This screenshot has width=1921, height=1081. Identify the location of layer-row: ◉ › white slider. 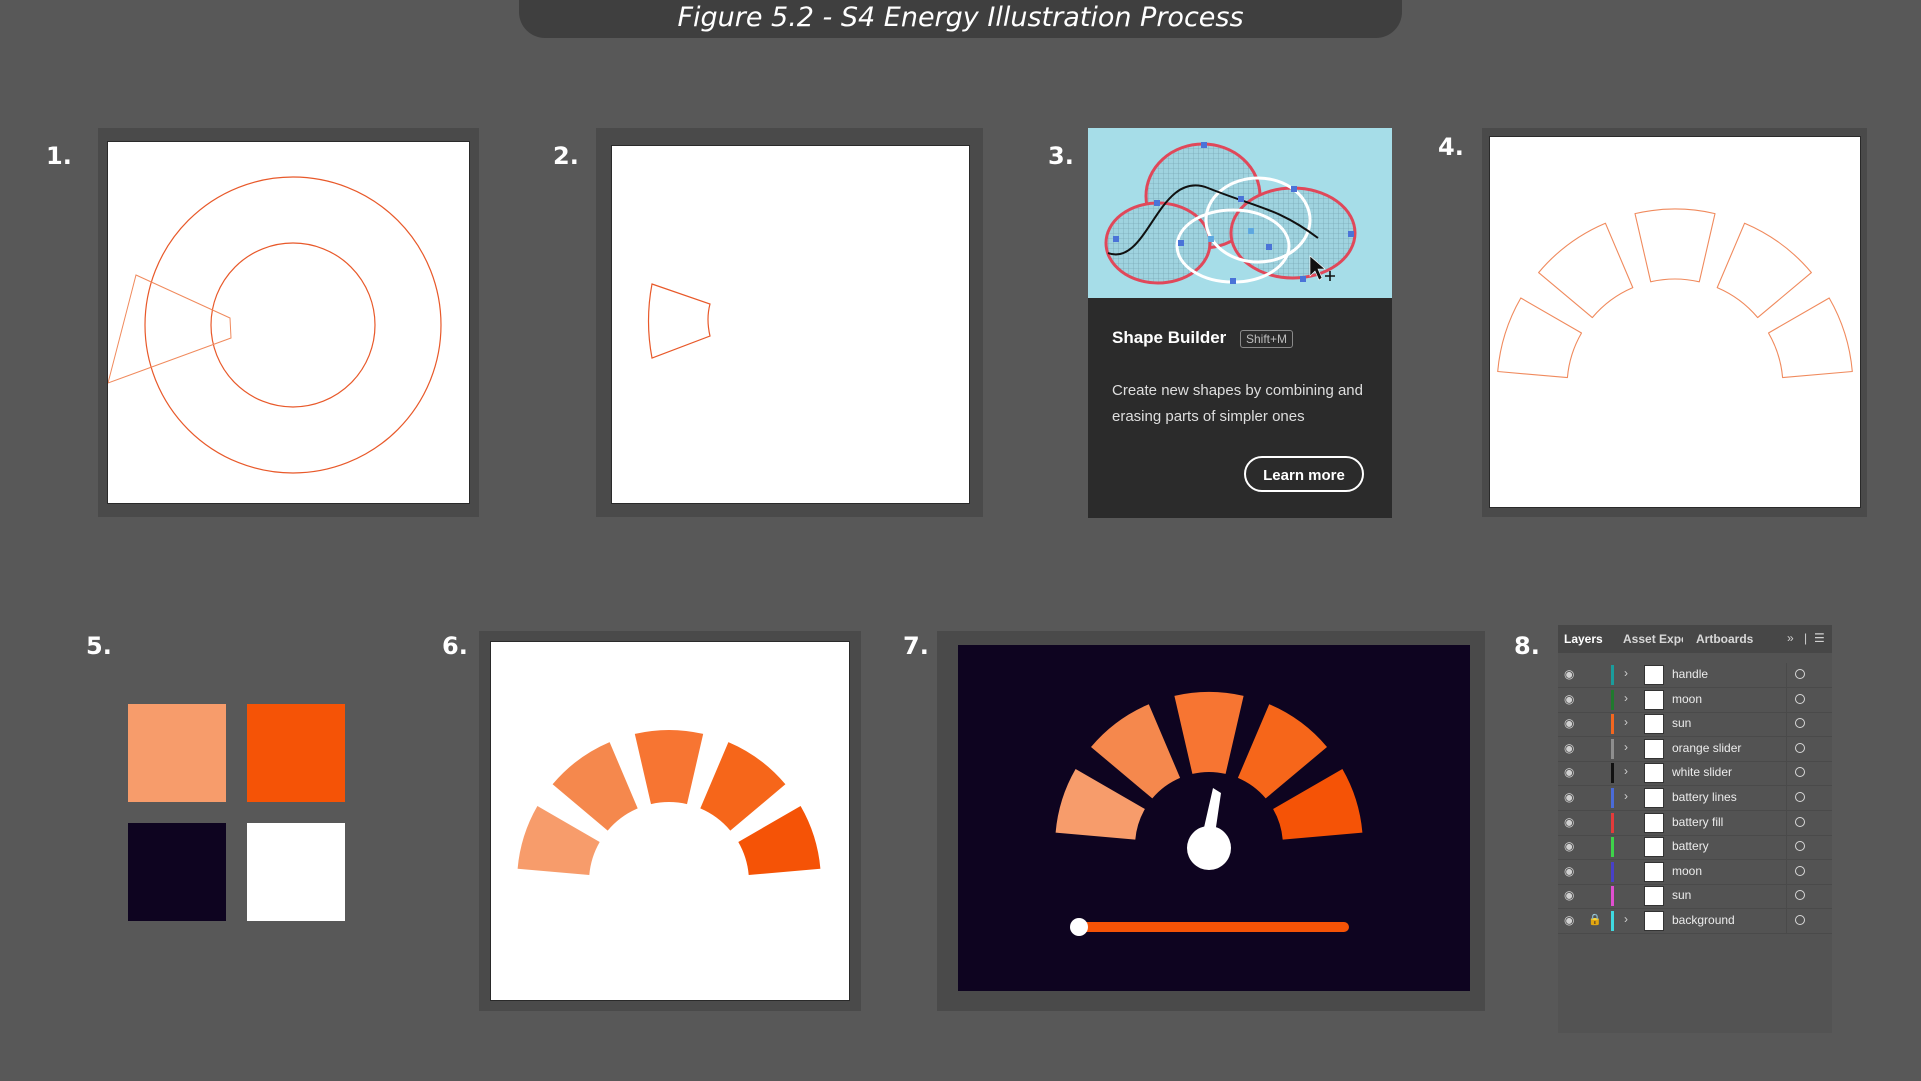
(1695, 774).